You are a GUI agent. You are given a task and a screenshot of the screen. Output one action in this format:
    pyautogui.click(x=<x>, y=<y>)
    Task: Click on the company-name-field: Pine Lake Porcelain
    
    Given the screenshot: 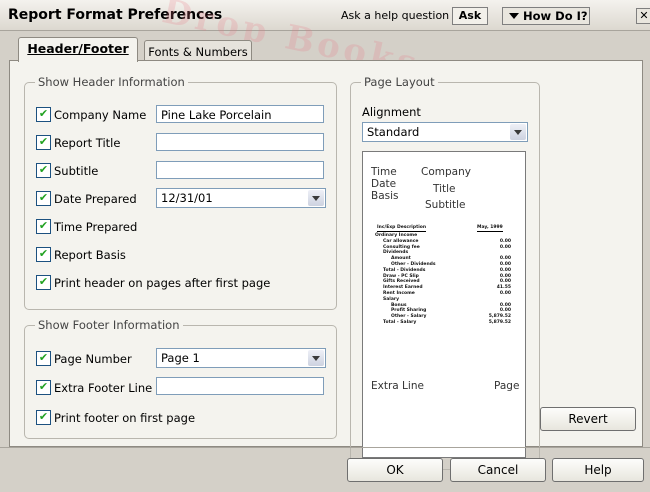 What is the action you would take?
    pyautogui.click(x=240, y=114)
    